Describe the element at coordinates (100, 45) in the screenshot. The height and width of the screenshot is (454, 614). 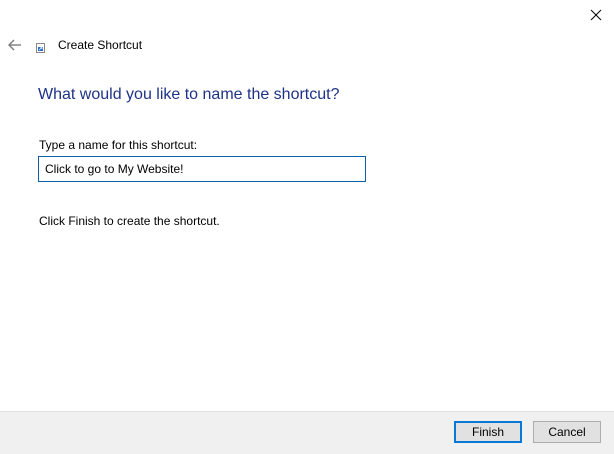
I see `window-title: Create Shortcut` at that location.